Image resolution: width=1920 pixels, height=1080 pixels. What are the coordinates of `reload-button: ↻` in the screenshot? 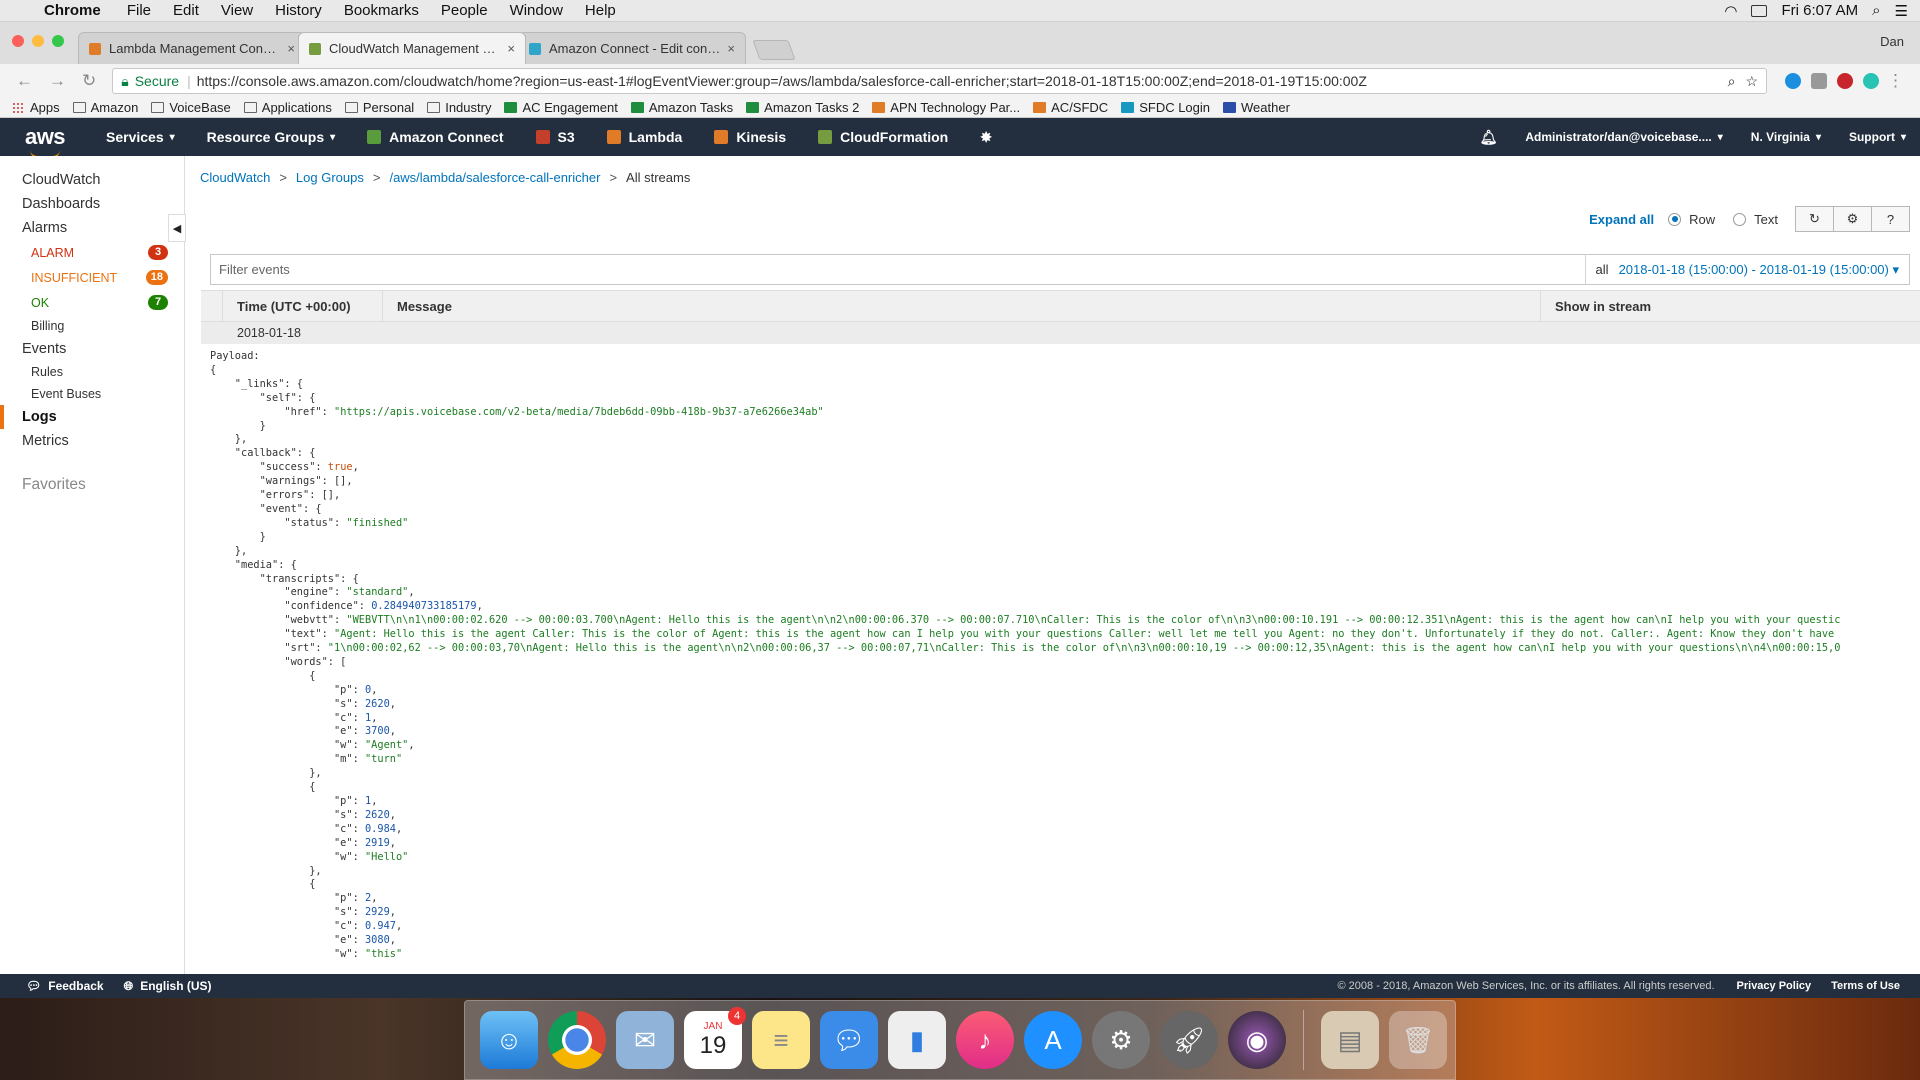 It's located at (89, 81).